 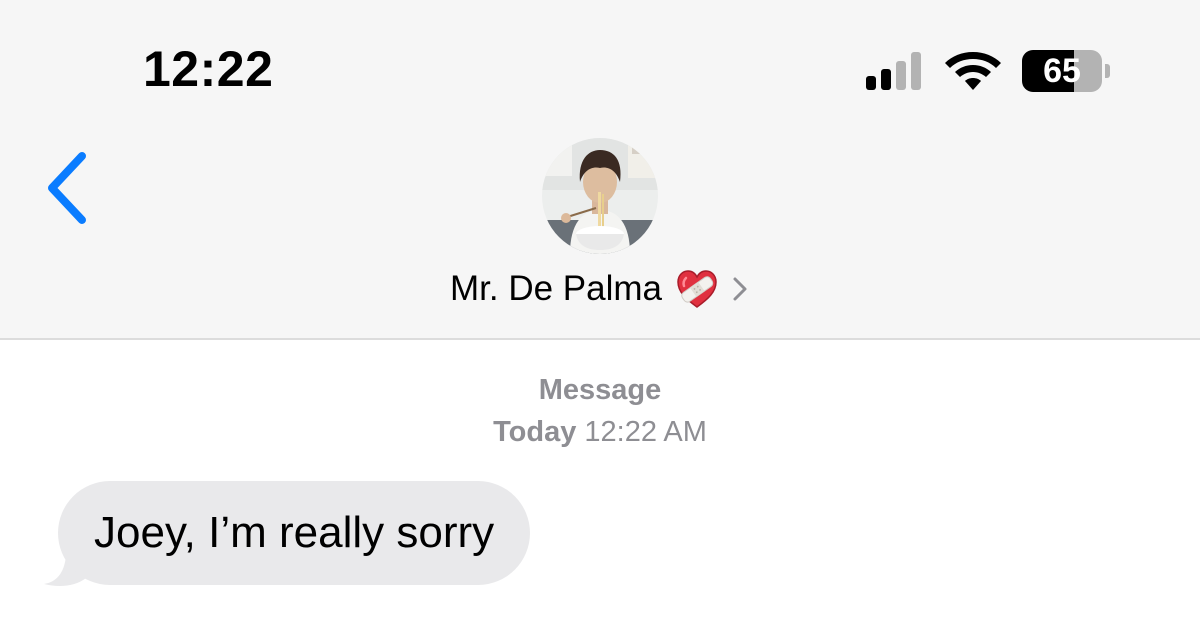 I want to click on mending-heart-icon, so click(x=697, y=289).